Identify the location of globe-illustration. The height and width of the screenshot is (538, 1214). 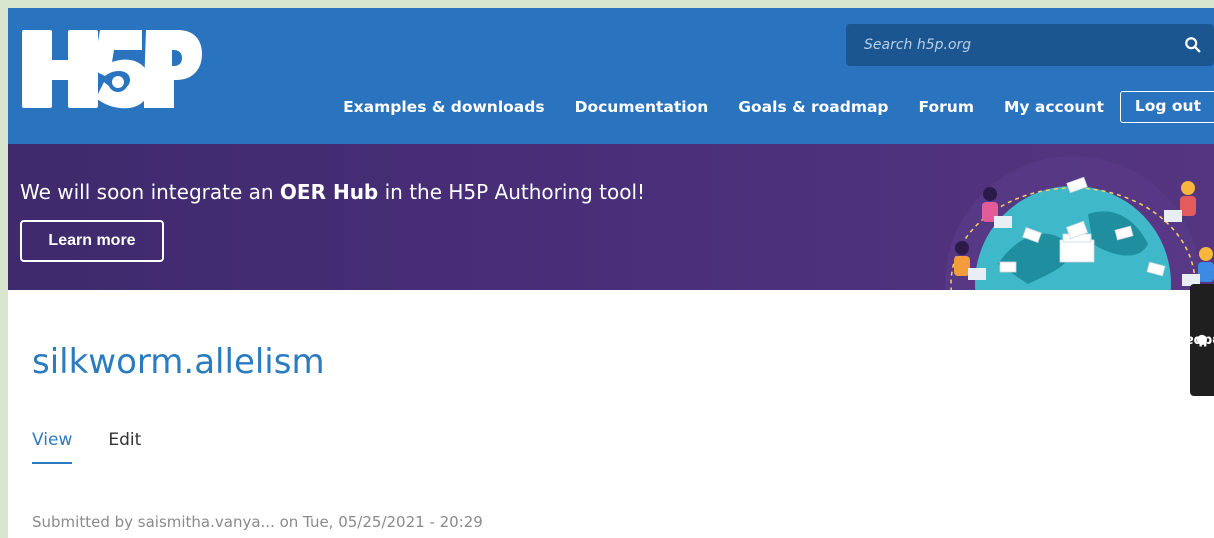
(1079, 223).